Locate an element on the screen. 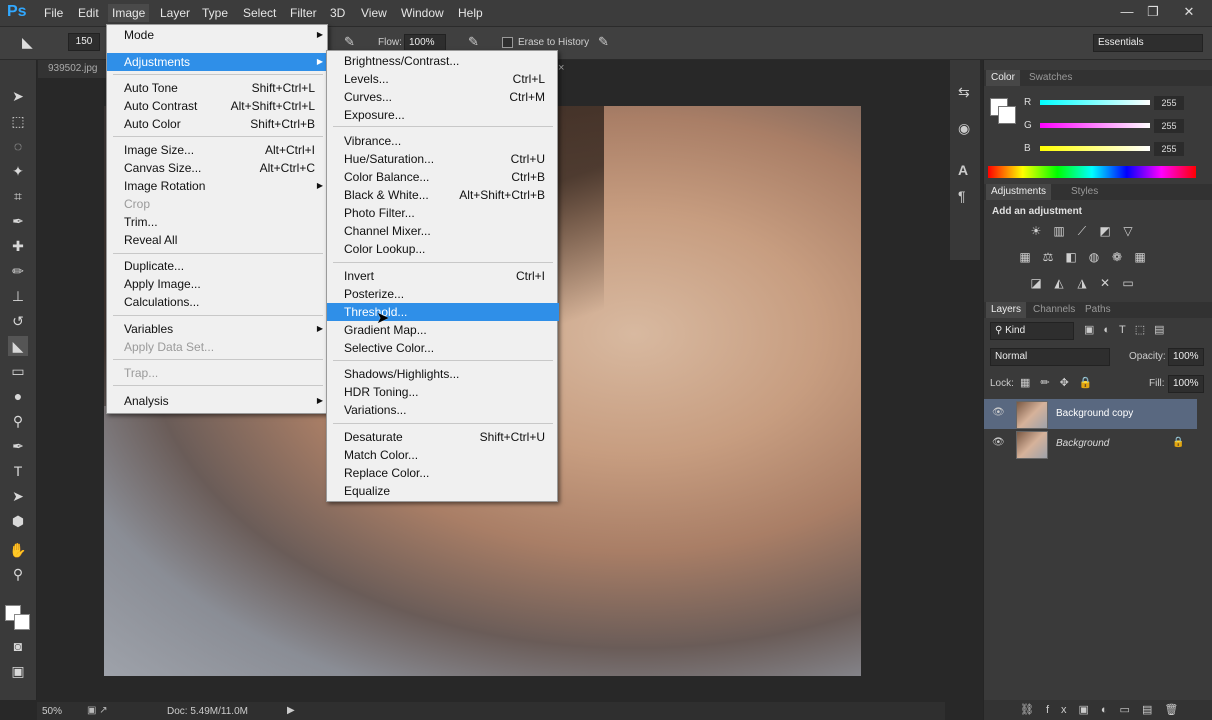 Image resolution: width=1212 pixels, height=720 pixels. invert-adj-icon: ◪ is located at coordinates (1036, 283).